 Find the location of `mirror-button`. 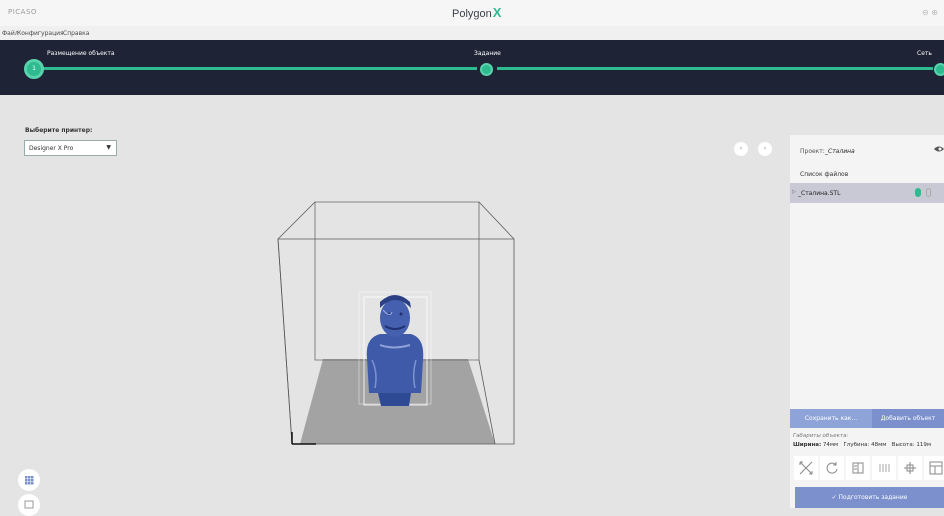

mirror-button is located at coordinates (858, 468).